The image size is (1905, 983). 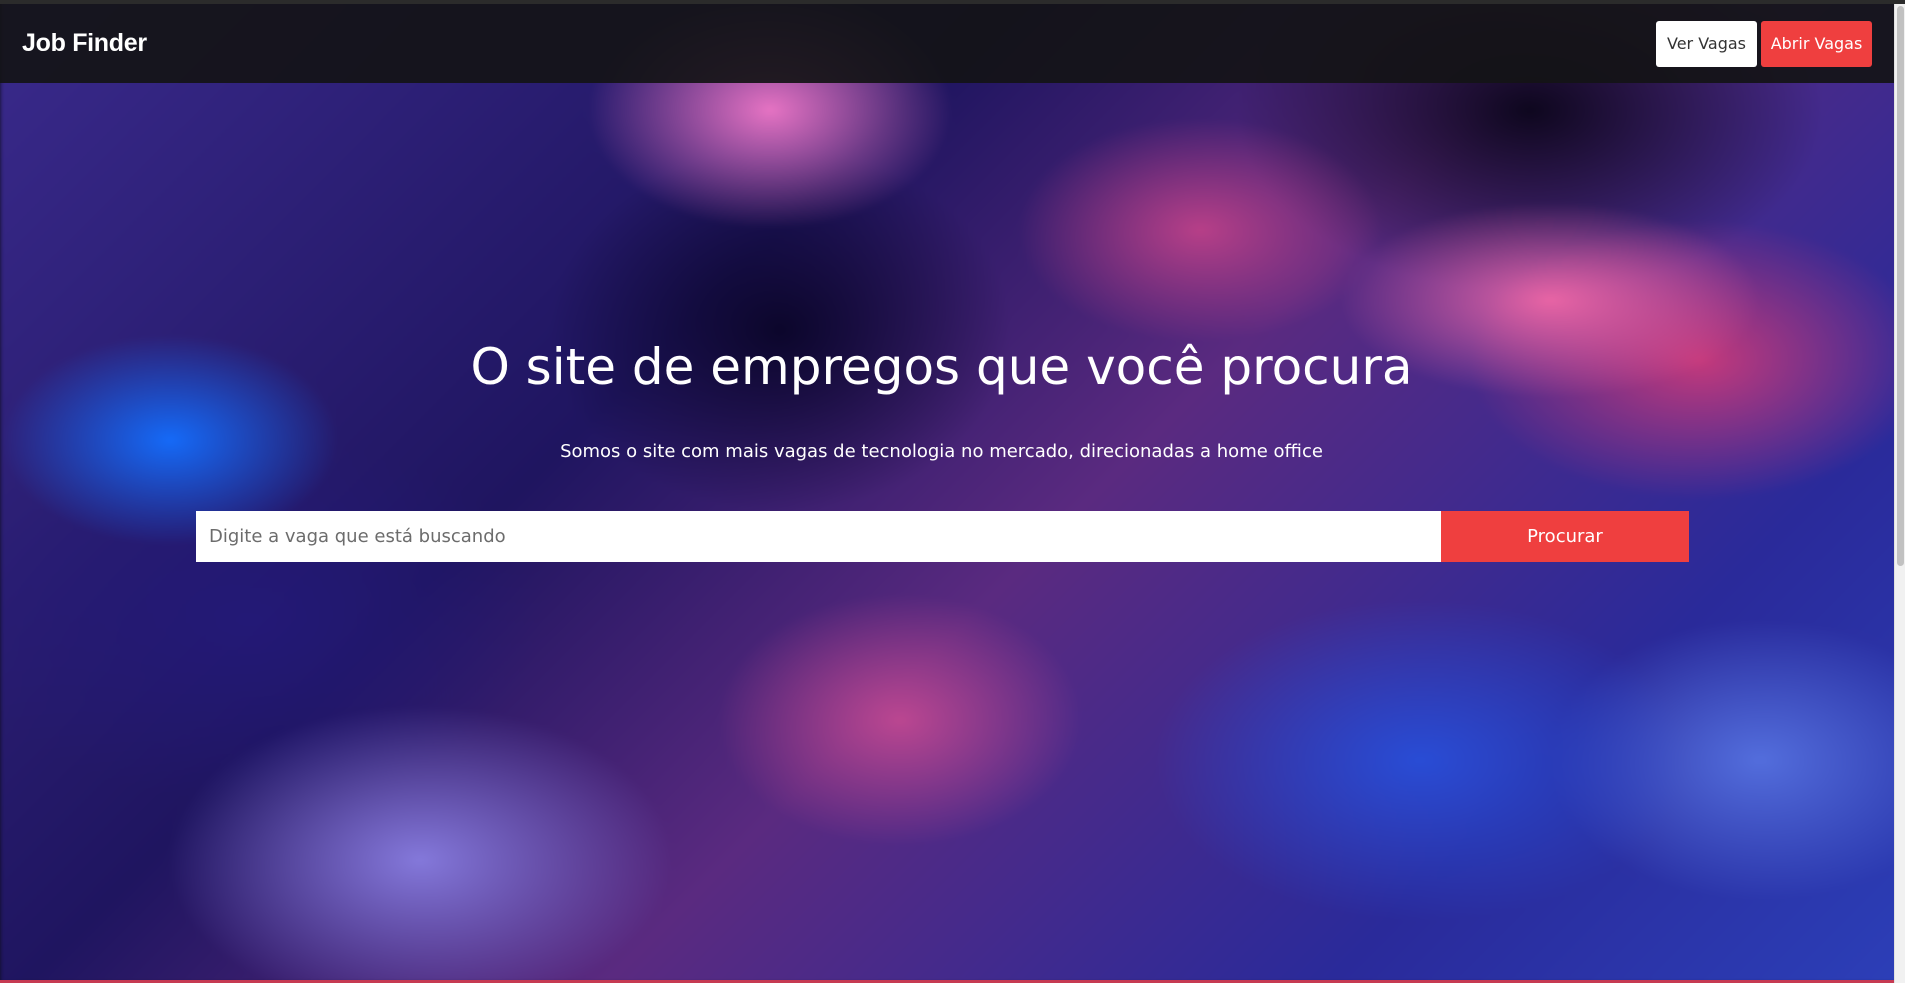 I want to click on navbar: Job Finder Ver Vagas Abrir Vagas, so click(x=947, y=43).